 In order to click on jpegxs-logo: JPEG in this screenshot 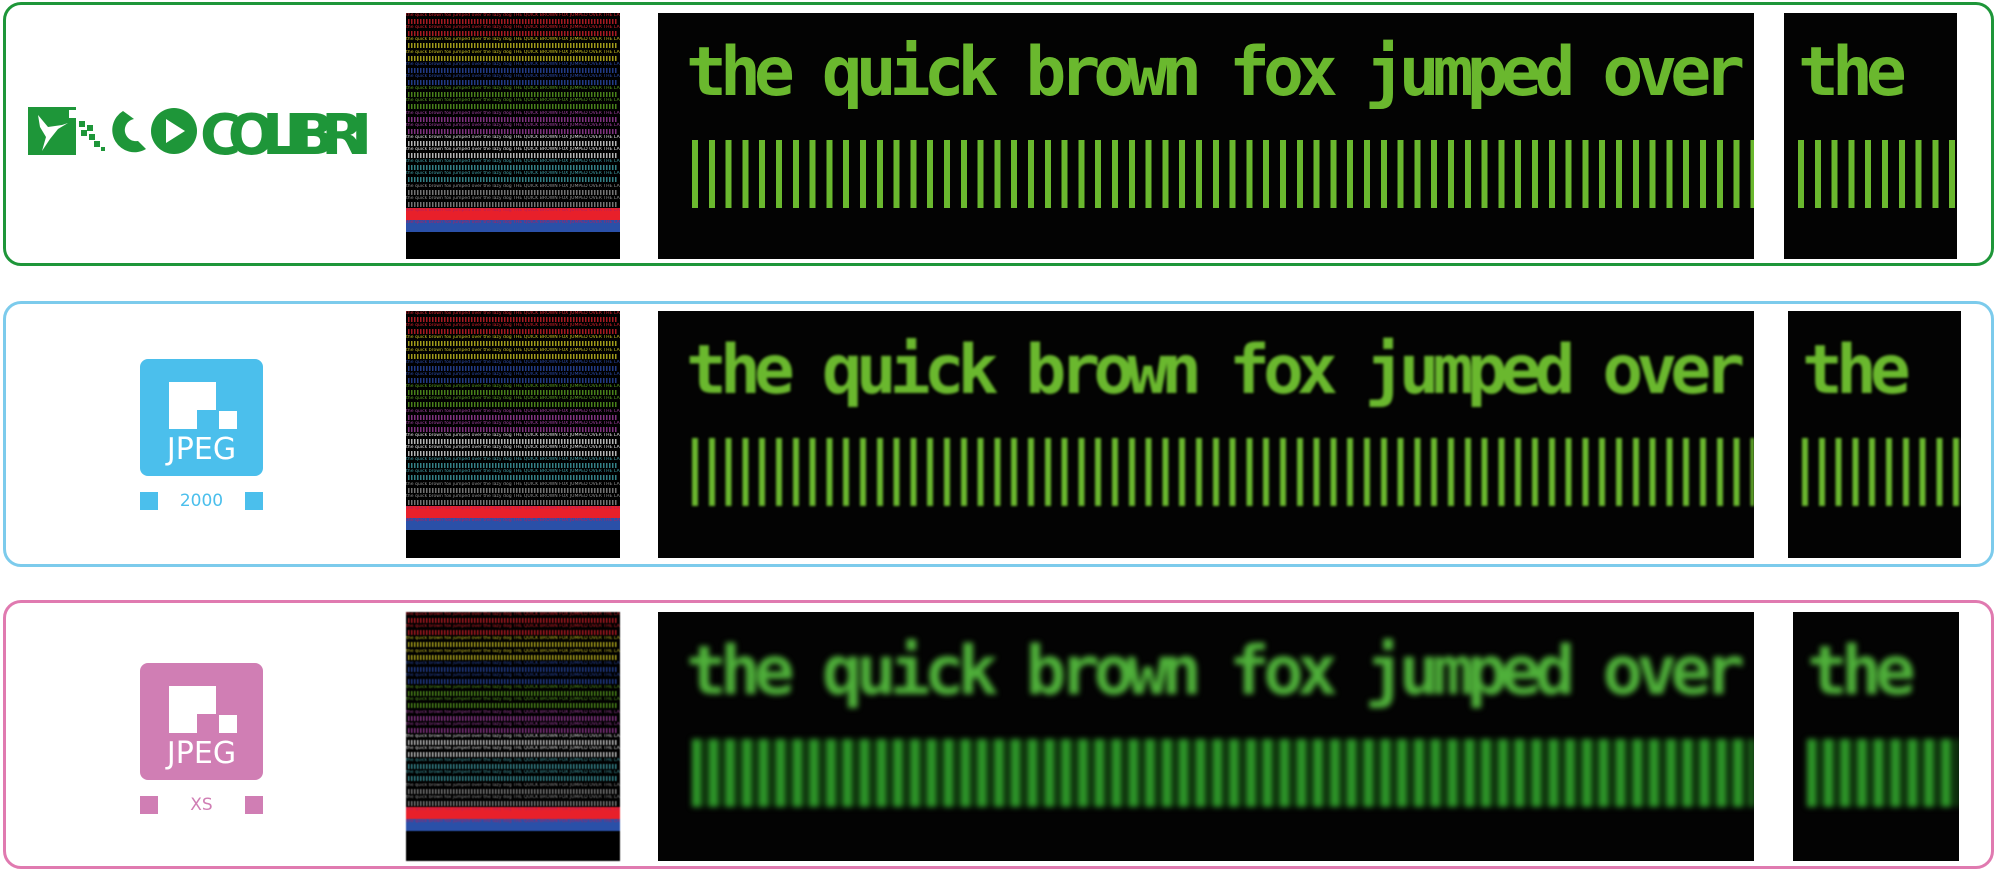, I will do `click(201, 721)`.